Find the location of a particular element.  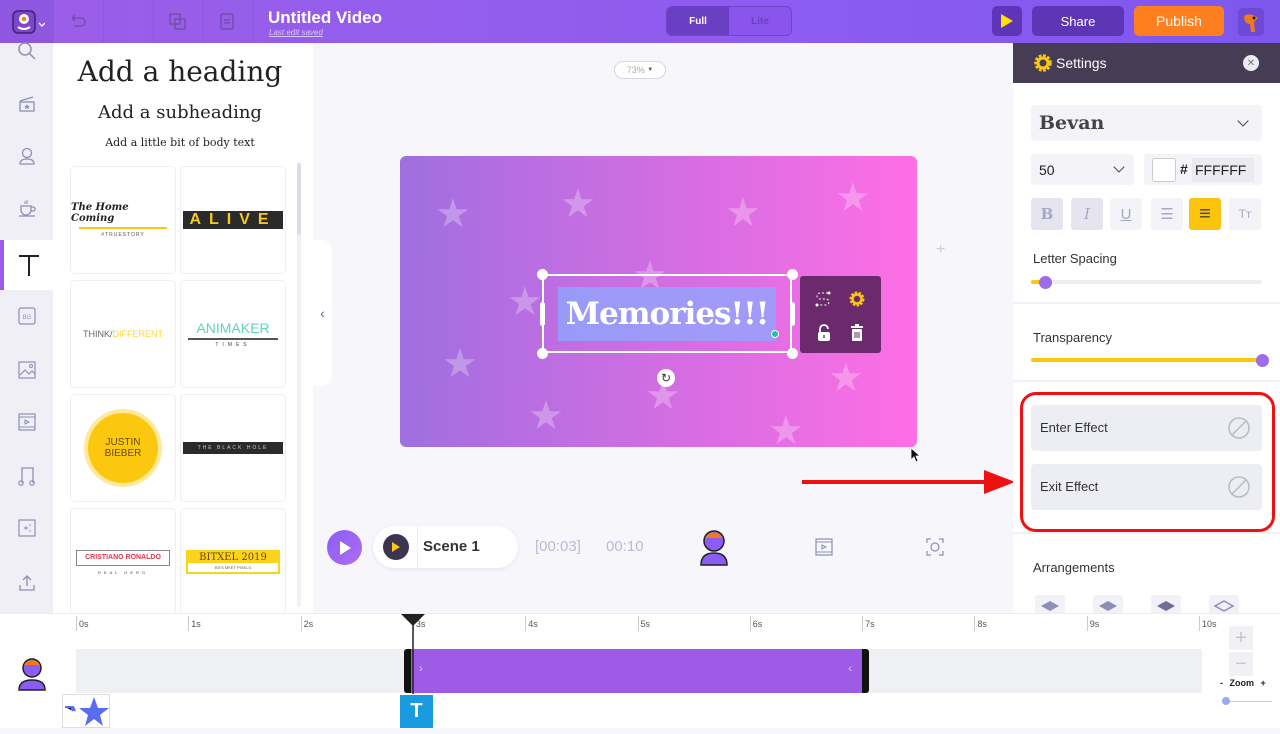

rail-item-search is located at coordinates (26, 51).